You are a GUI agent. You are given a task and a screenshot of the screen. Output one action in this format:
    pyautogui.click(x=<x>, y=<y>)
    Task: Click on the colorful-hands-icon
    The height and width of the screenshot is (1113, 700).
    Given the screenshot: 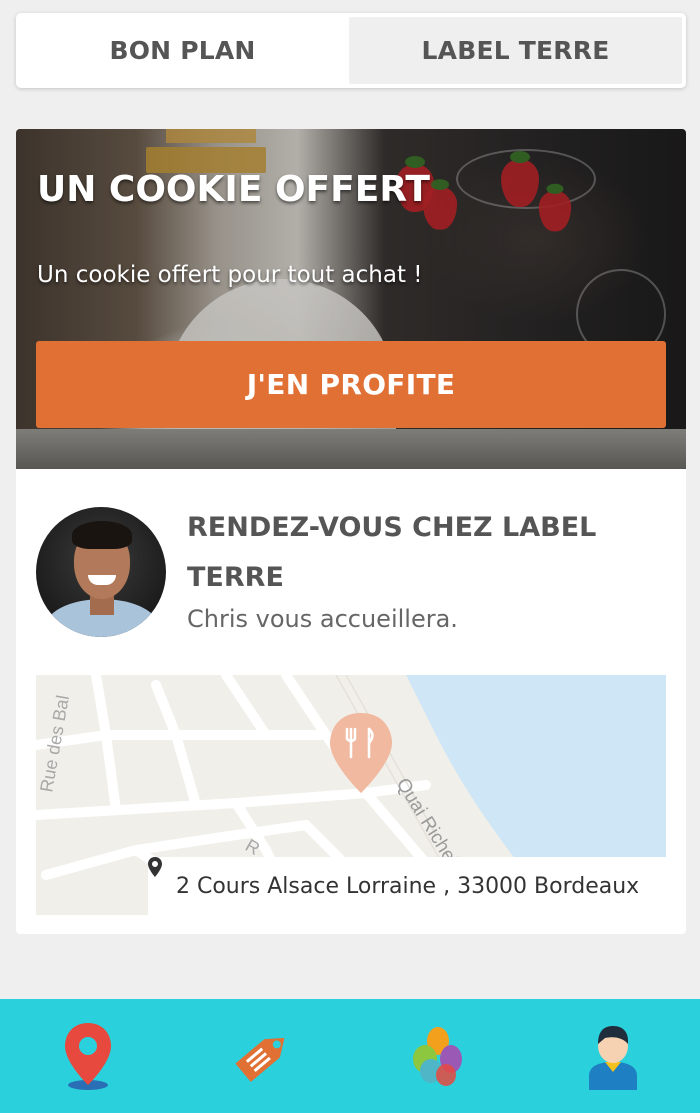 What is the action you would take?
    pyautogui.click(x=437, y=1056)
    